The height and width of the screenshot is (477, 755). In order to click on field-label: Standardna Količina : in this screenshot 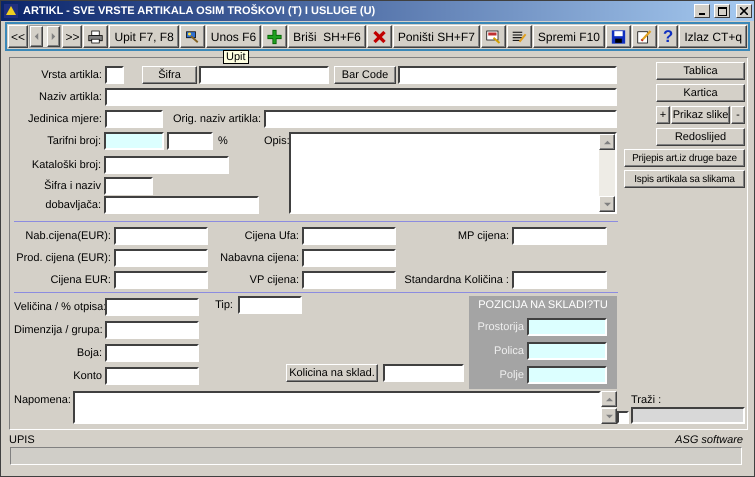, I will do `click(456, 280)`.